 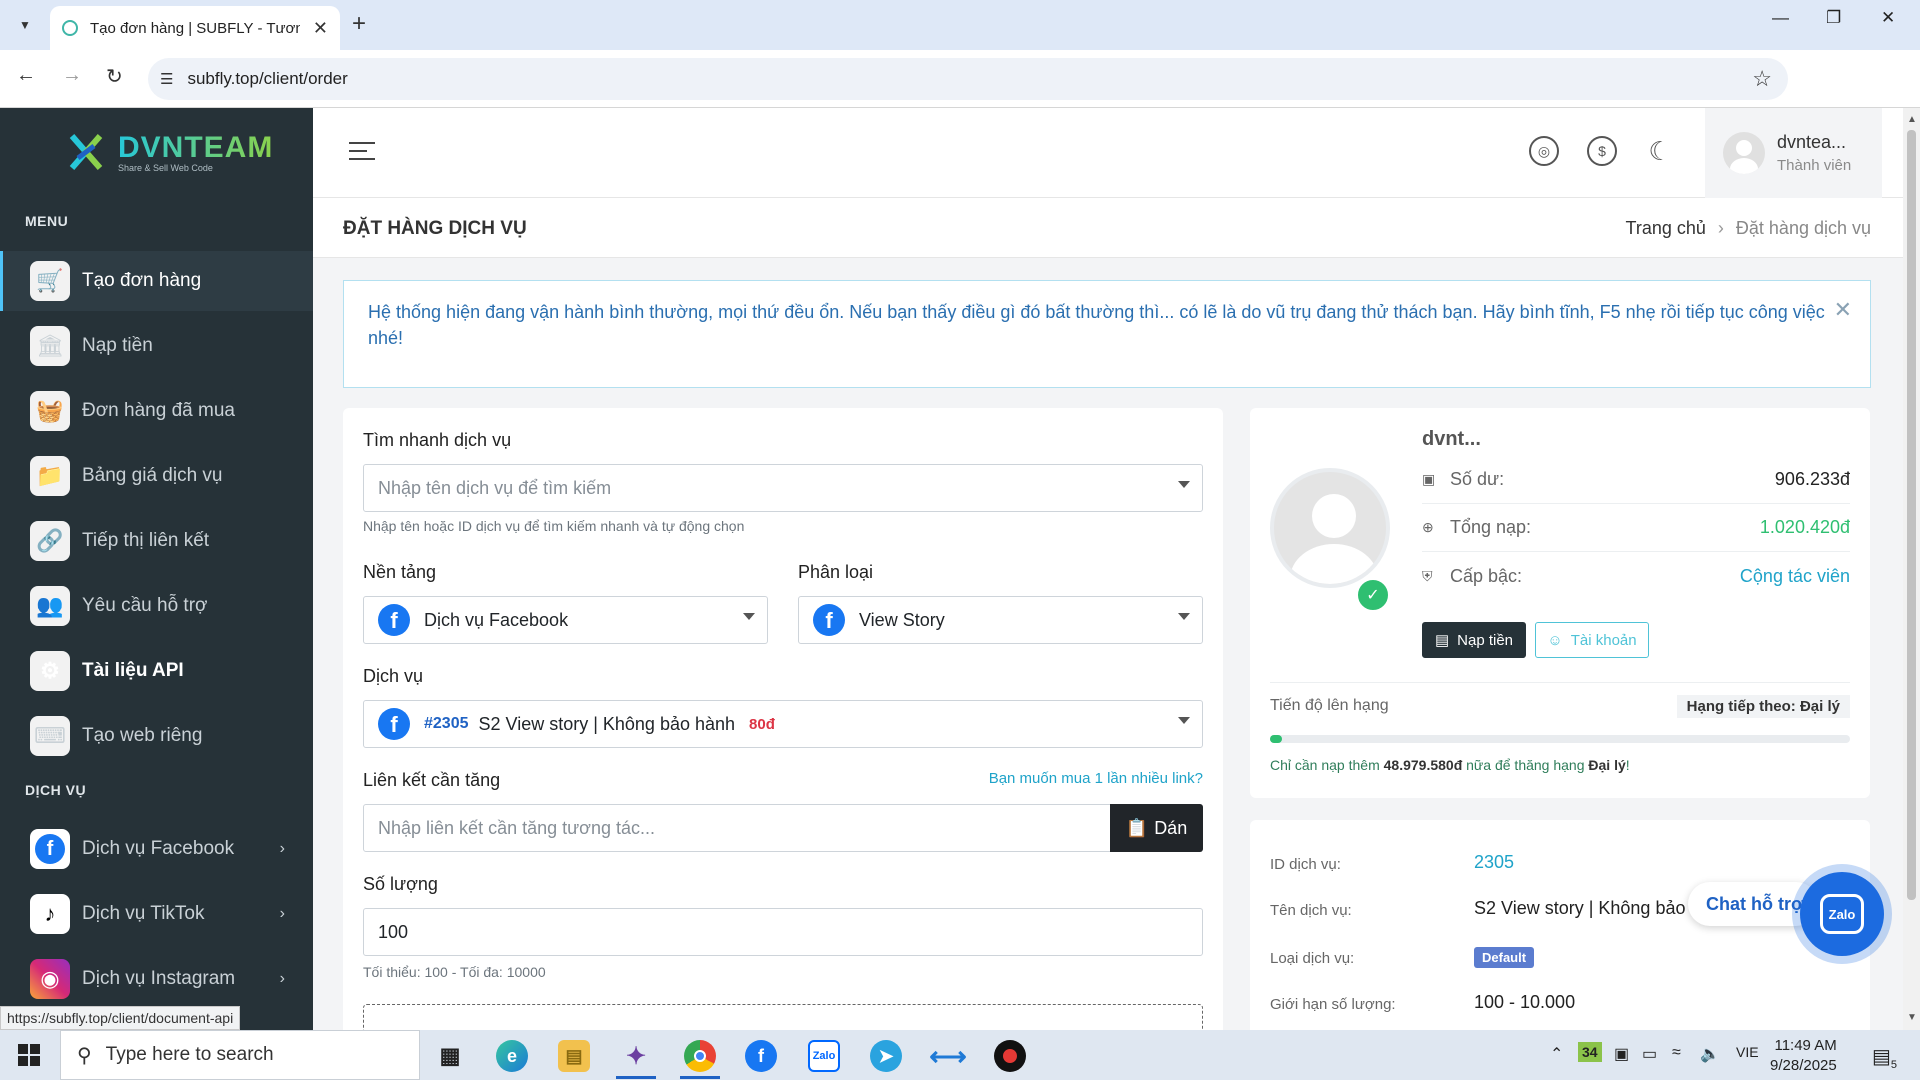 I want to click on chevron-right-icon: ›, so click(x=282, y=848).